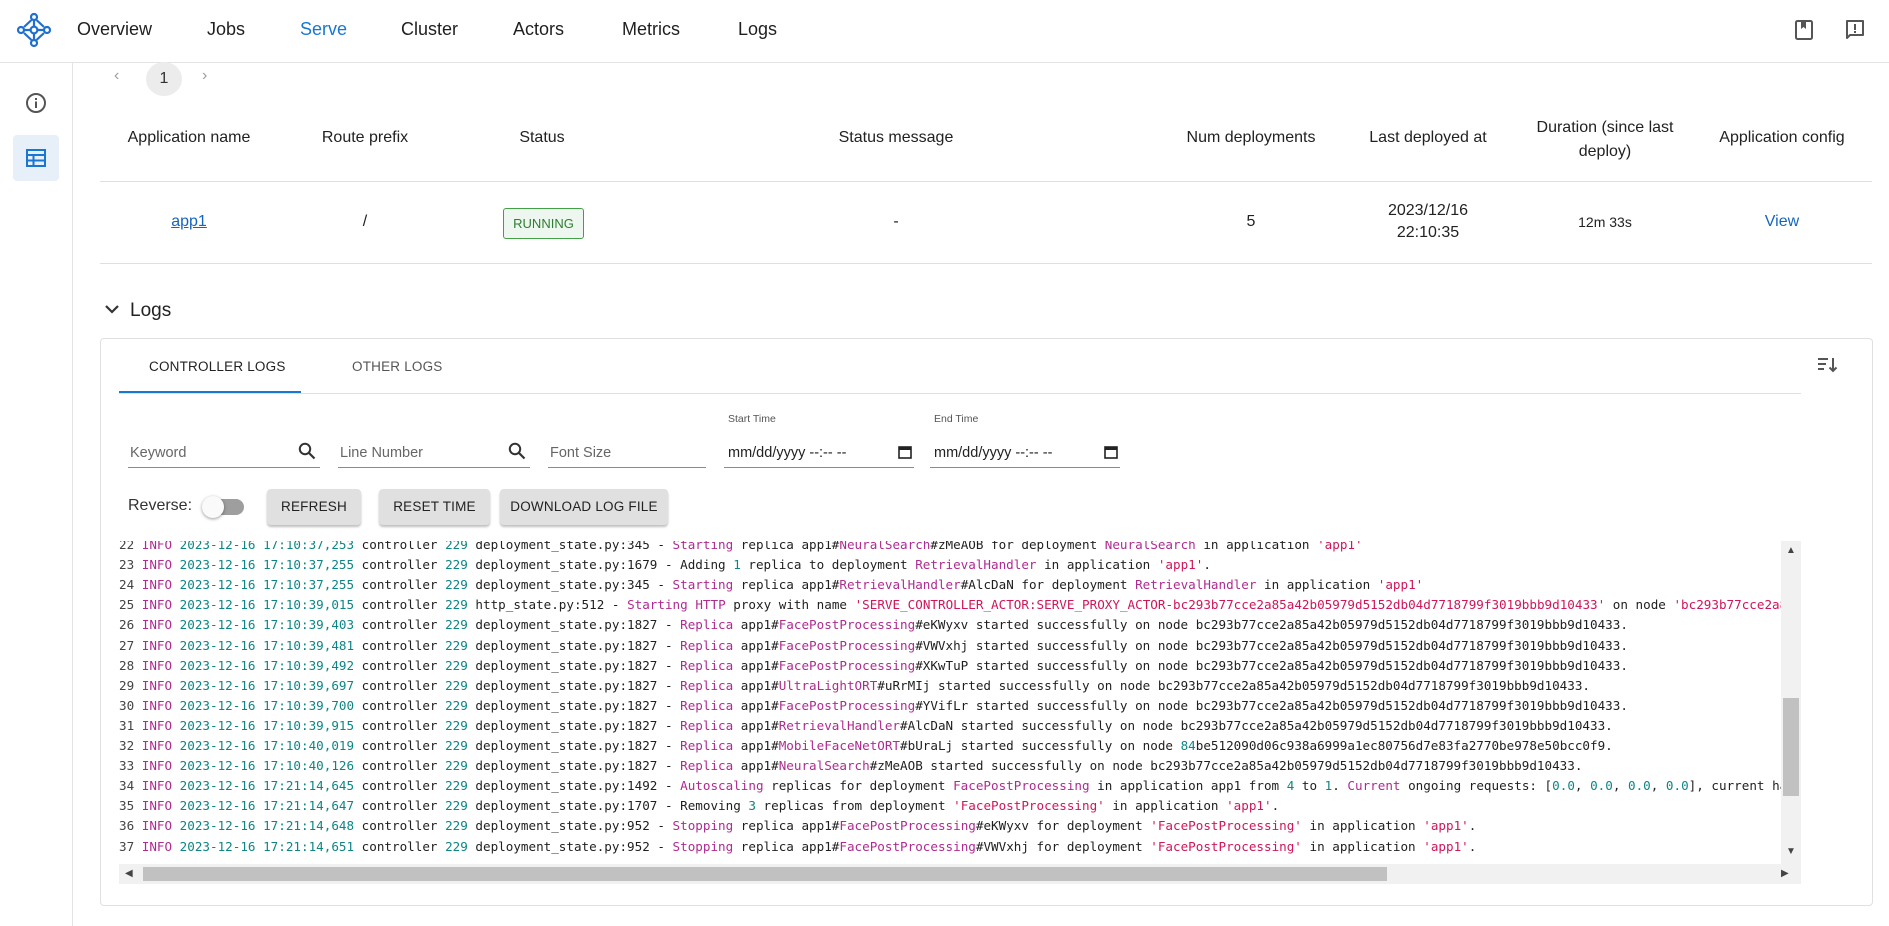 The image size is (1889, 926). What do you see at coordinates (1188, 786) in the screenshot?
I see `log-message-segment: in application app1 from` at bounding box center [1188, 786].